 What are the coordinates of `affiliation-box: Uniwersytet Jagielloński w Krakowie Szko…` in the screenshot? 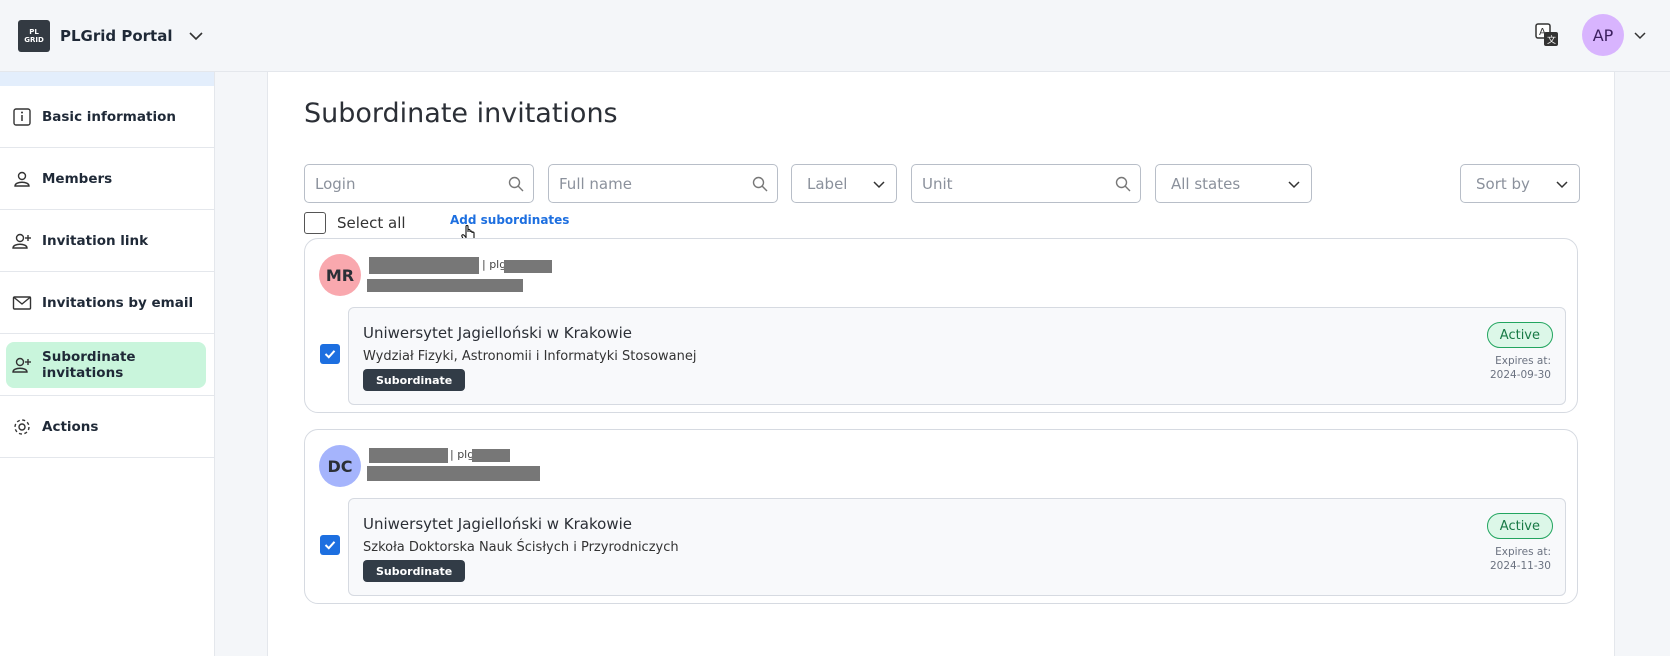 It's located at (957, 547).